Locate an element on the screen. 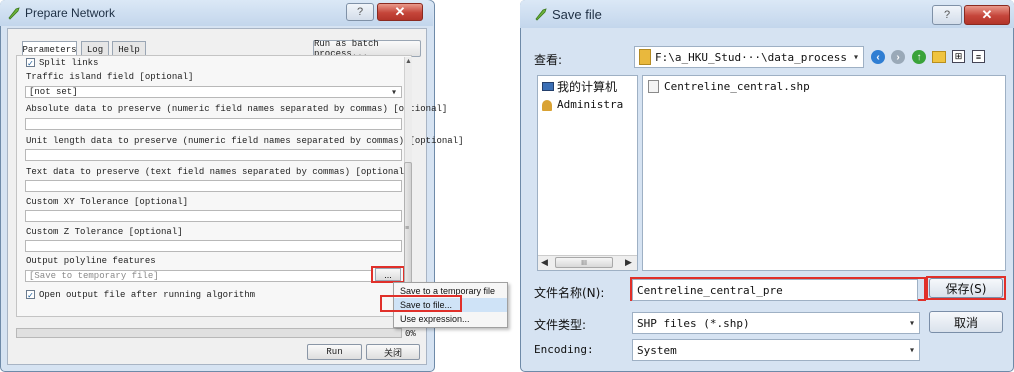 Image resolution: width=1014 pixels, height=372 pixels. filetype-value: SHP files (*.shp) is located at coordinates (693, 323).